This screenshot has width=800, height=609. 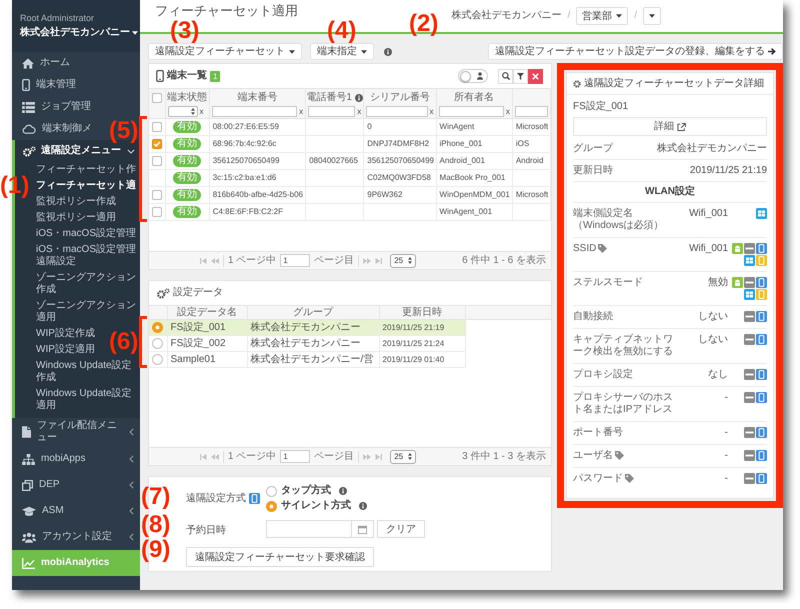 I want to click on feature-set-dropdown: 遠隔設定フィーチャーセット, so click(x=225, y=51).